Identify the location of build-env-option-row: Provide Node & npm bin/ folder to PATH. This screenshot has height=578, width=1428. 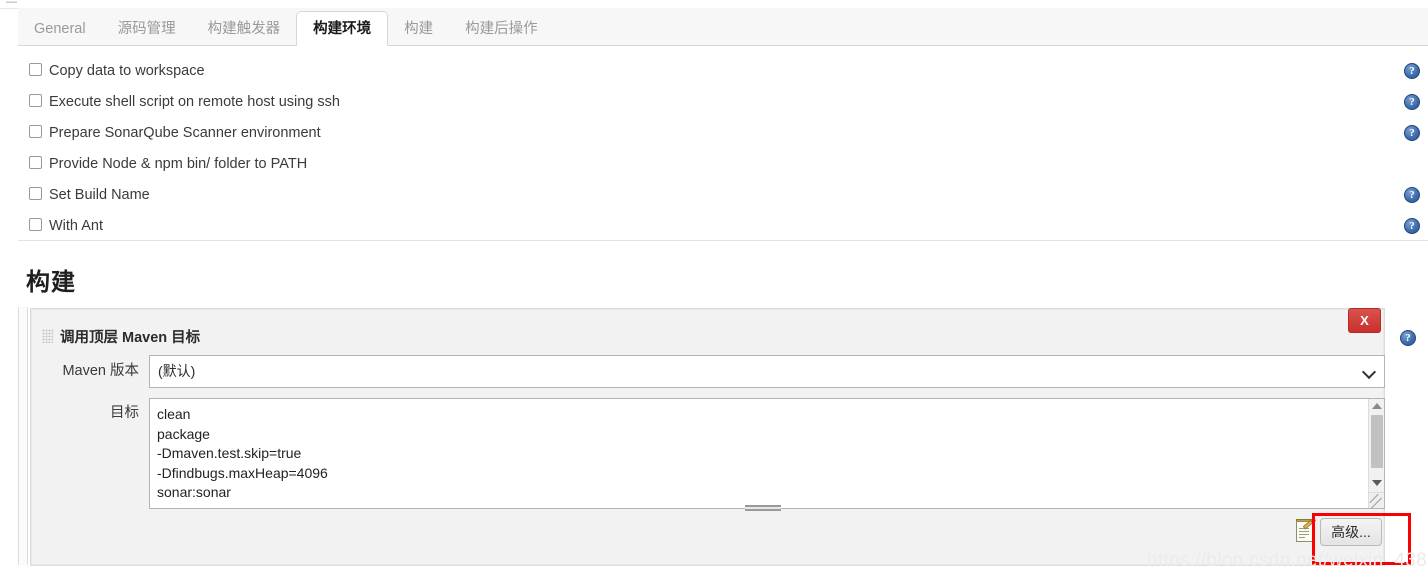
(714, 164).